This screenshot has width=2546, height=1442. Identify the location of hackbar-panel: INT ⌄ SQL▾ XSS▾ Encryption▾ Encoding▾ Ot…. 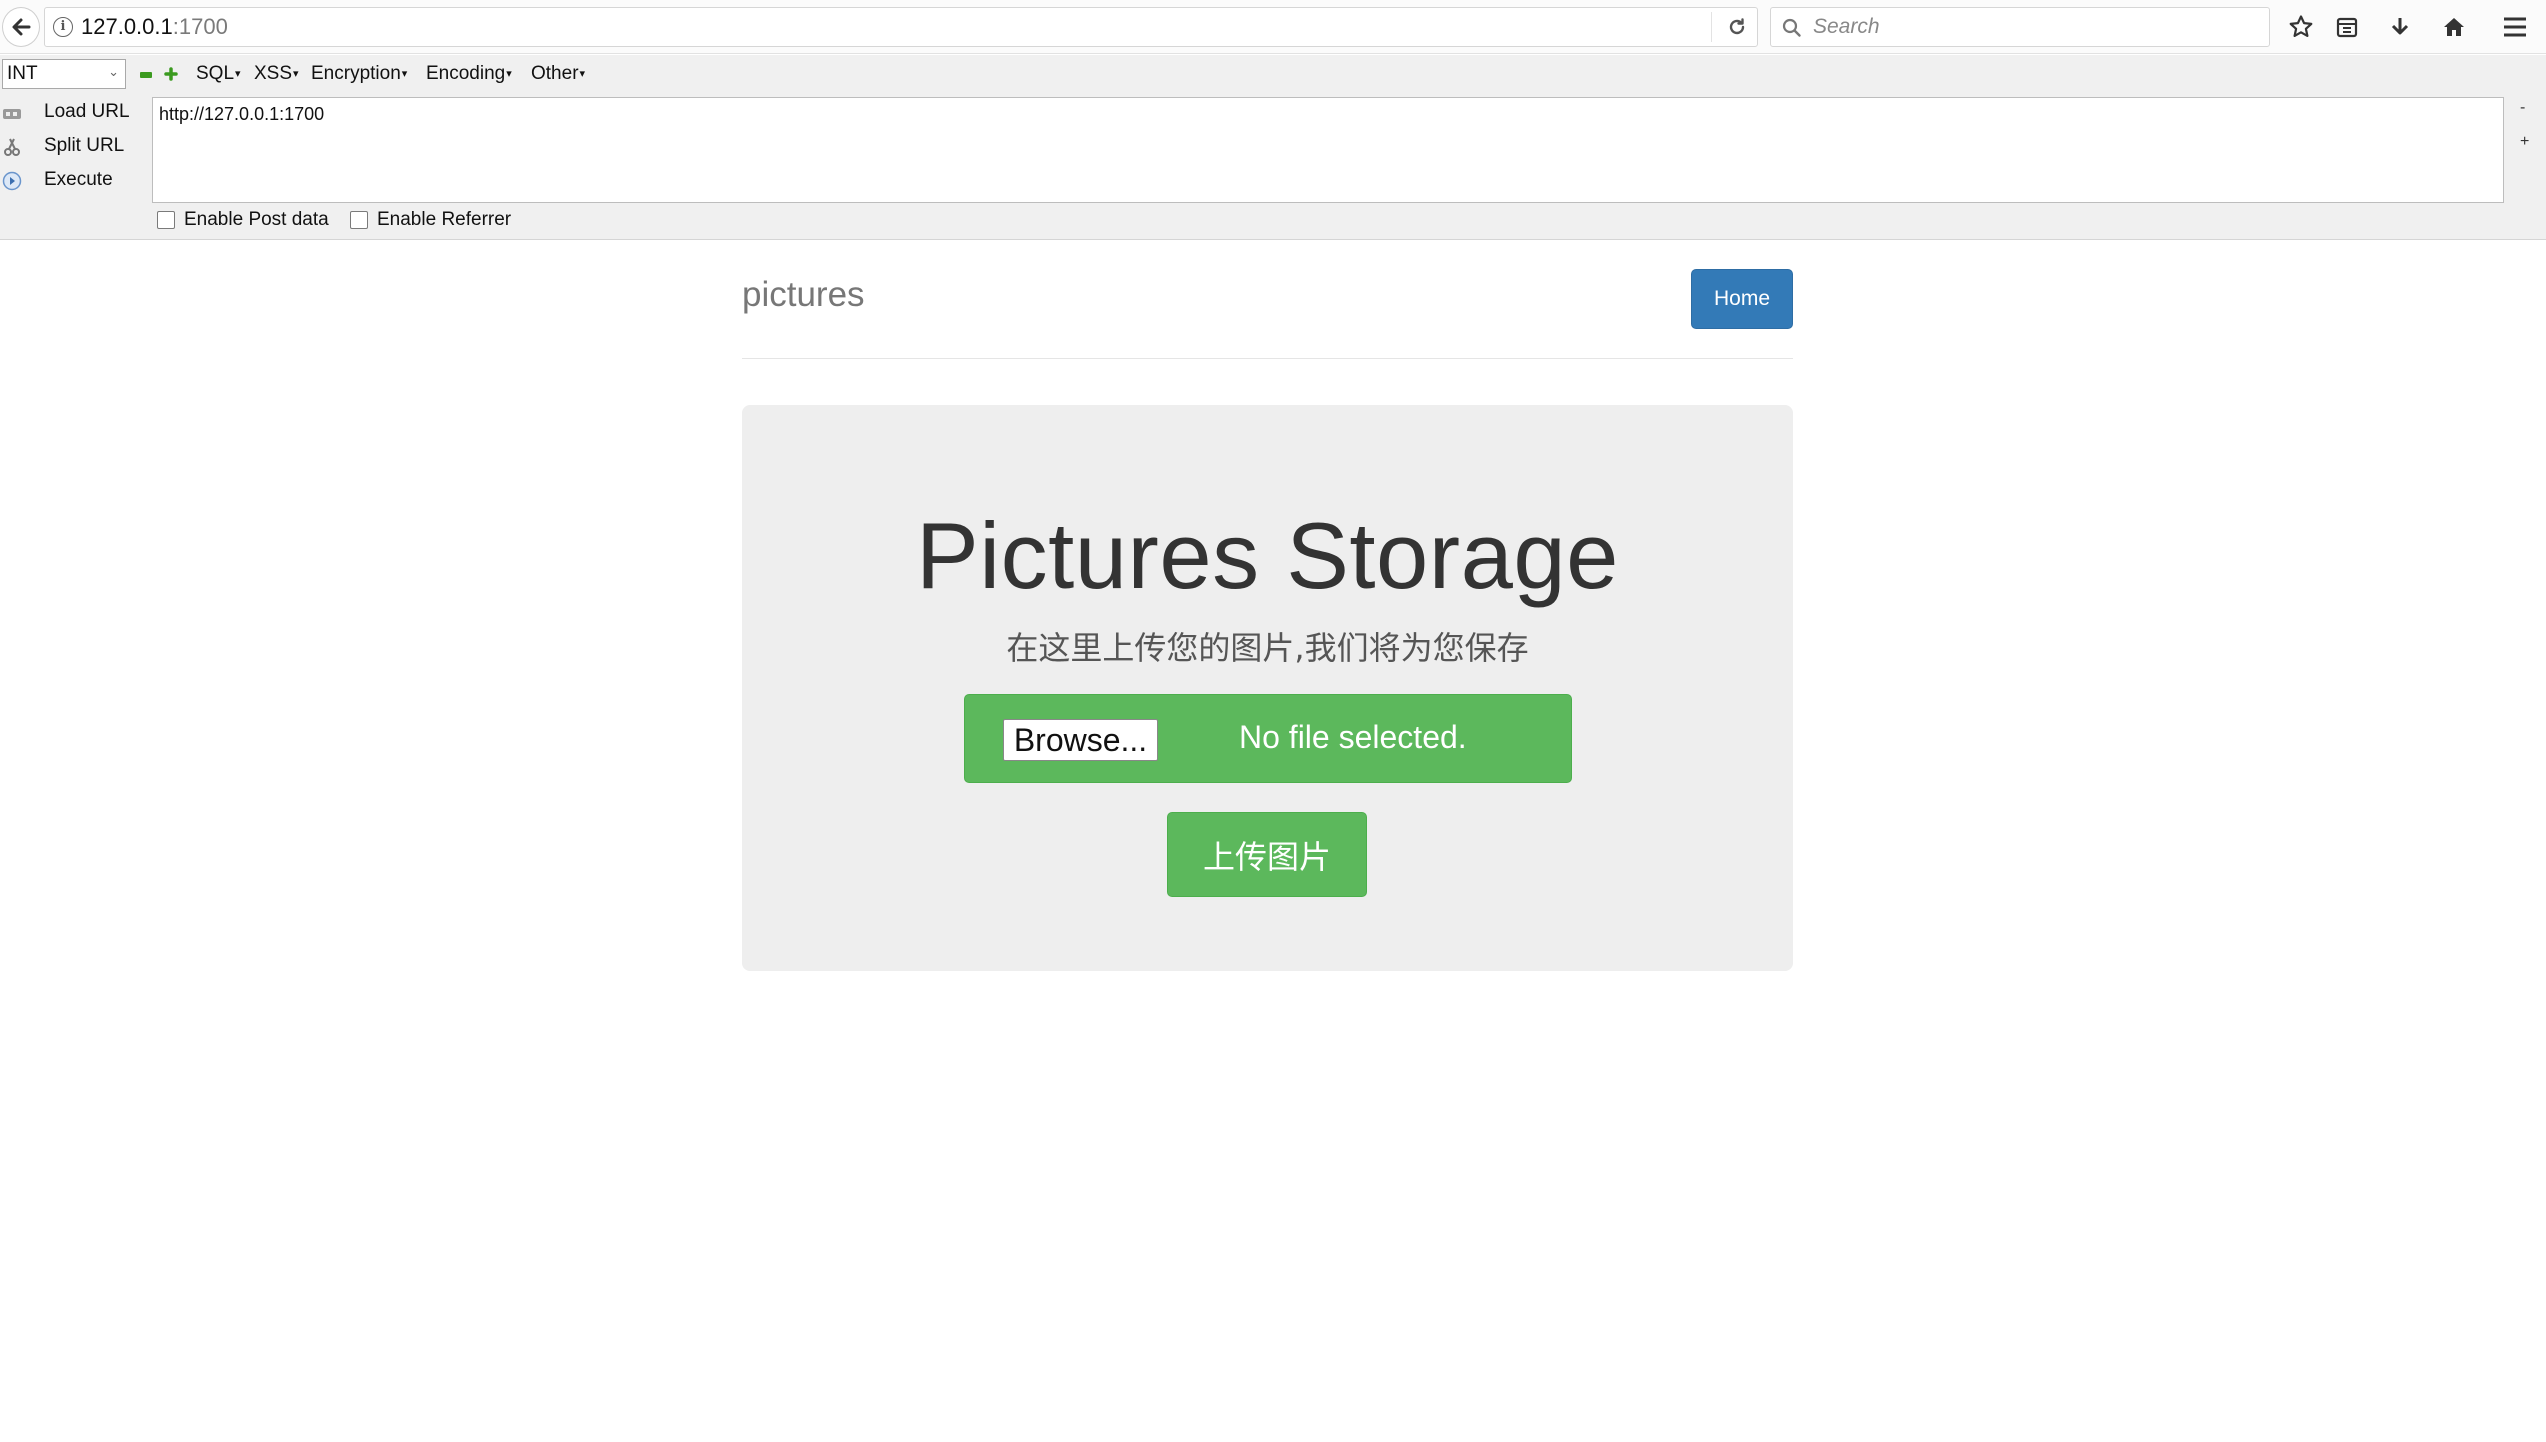
(1273, 147).